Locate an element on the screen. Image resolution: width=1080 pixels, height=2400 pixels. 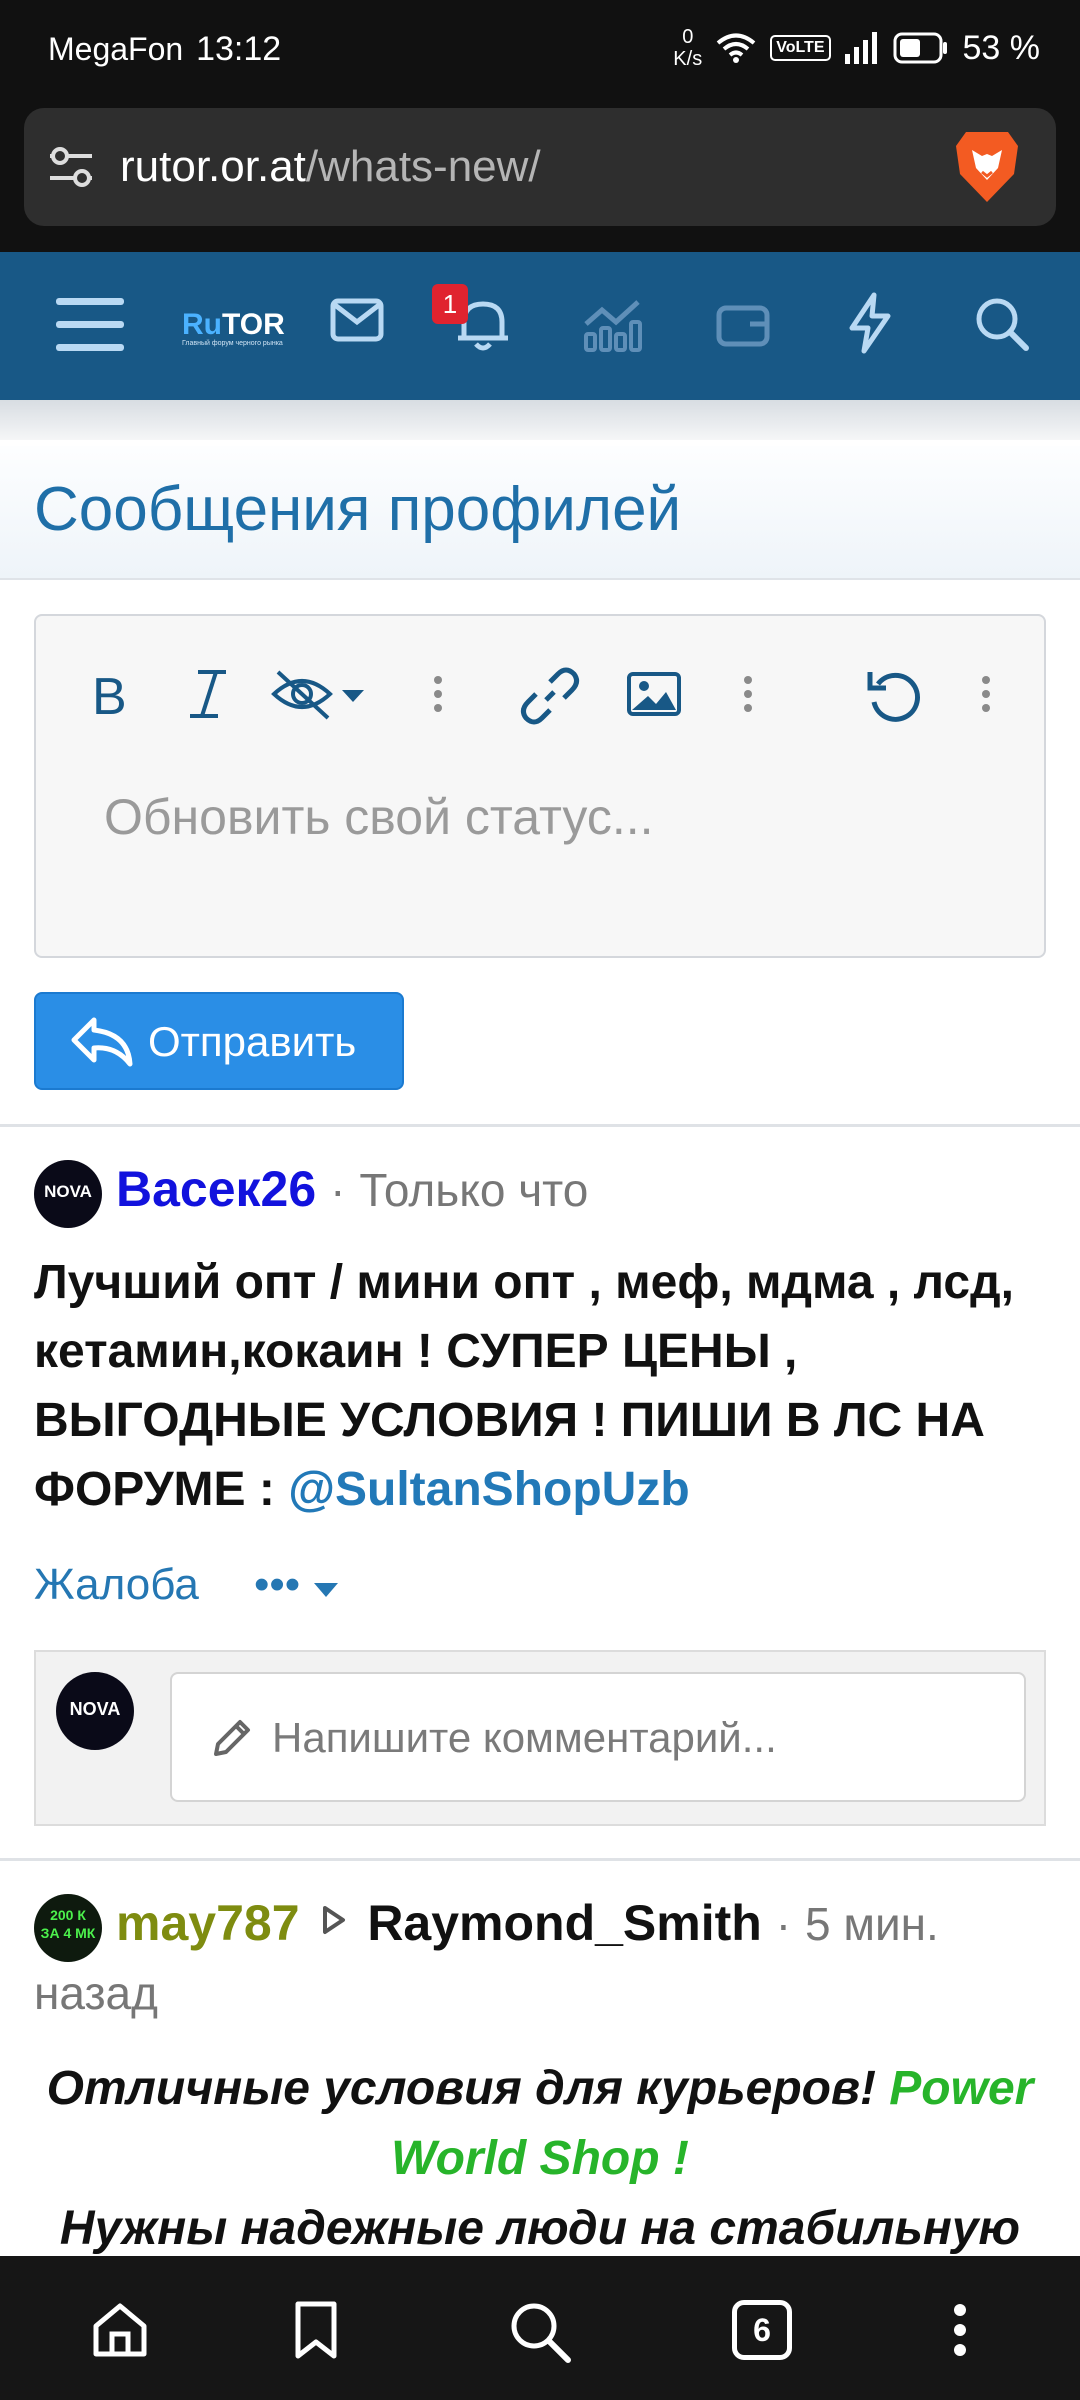
submit-button: Отправить is located at coordinates (219, 1041).